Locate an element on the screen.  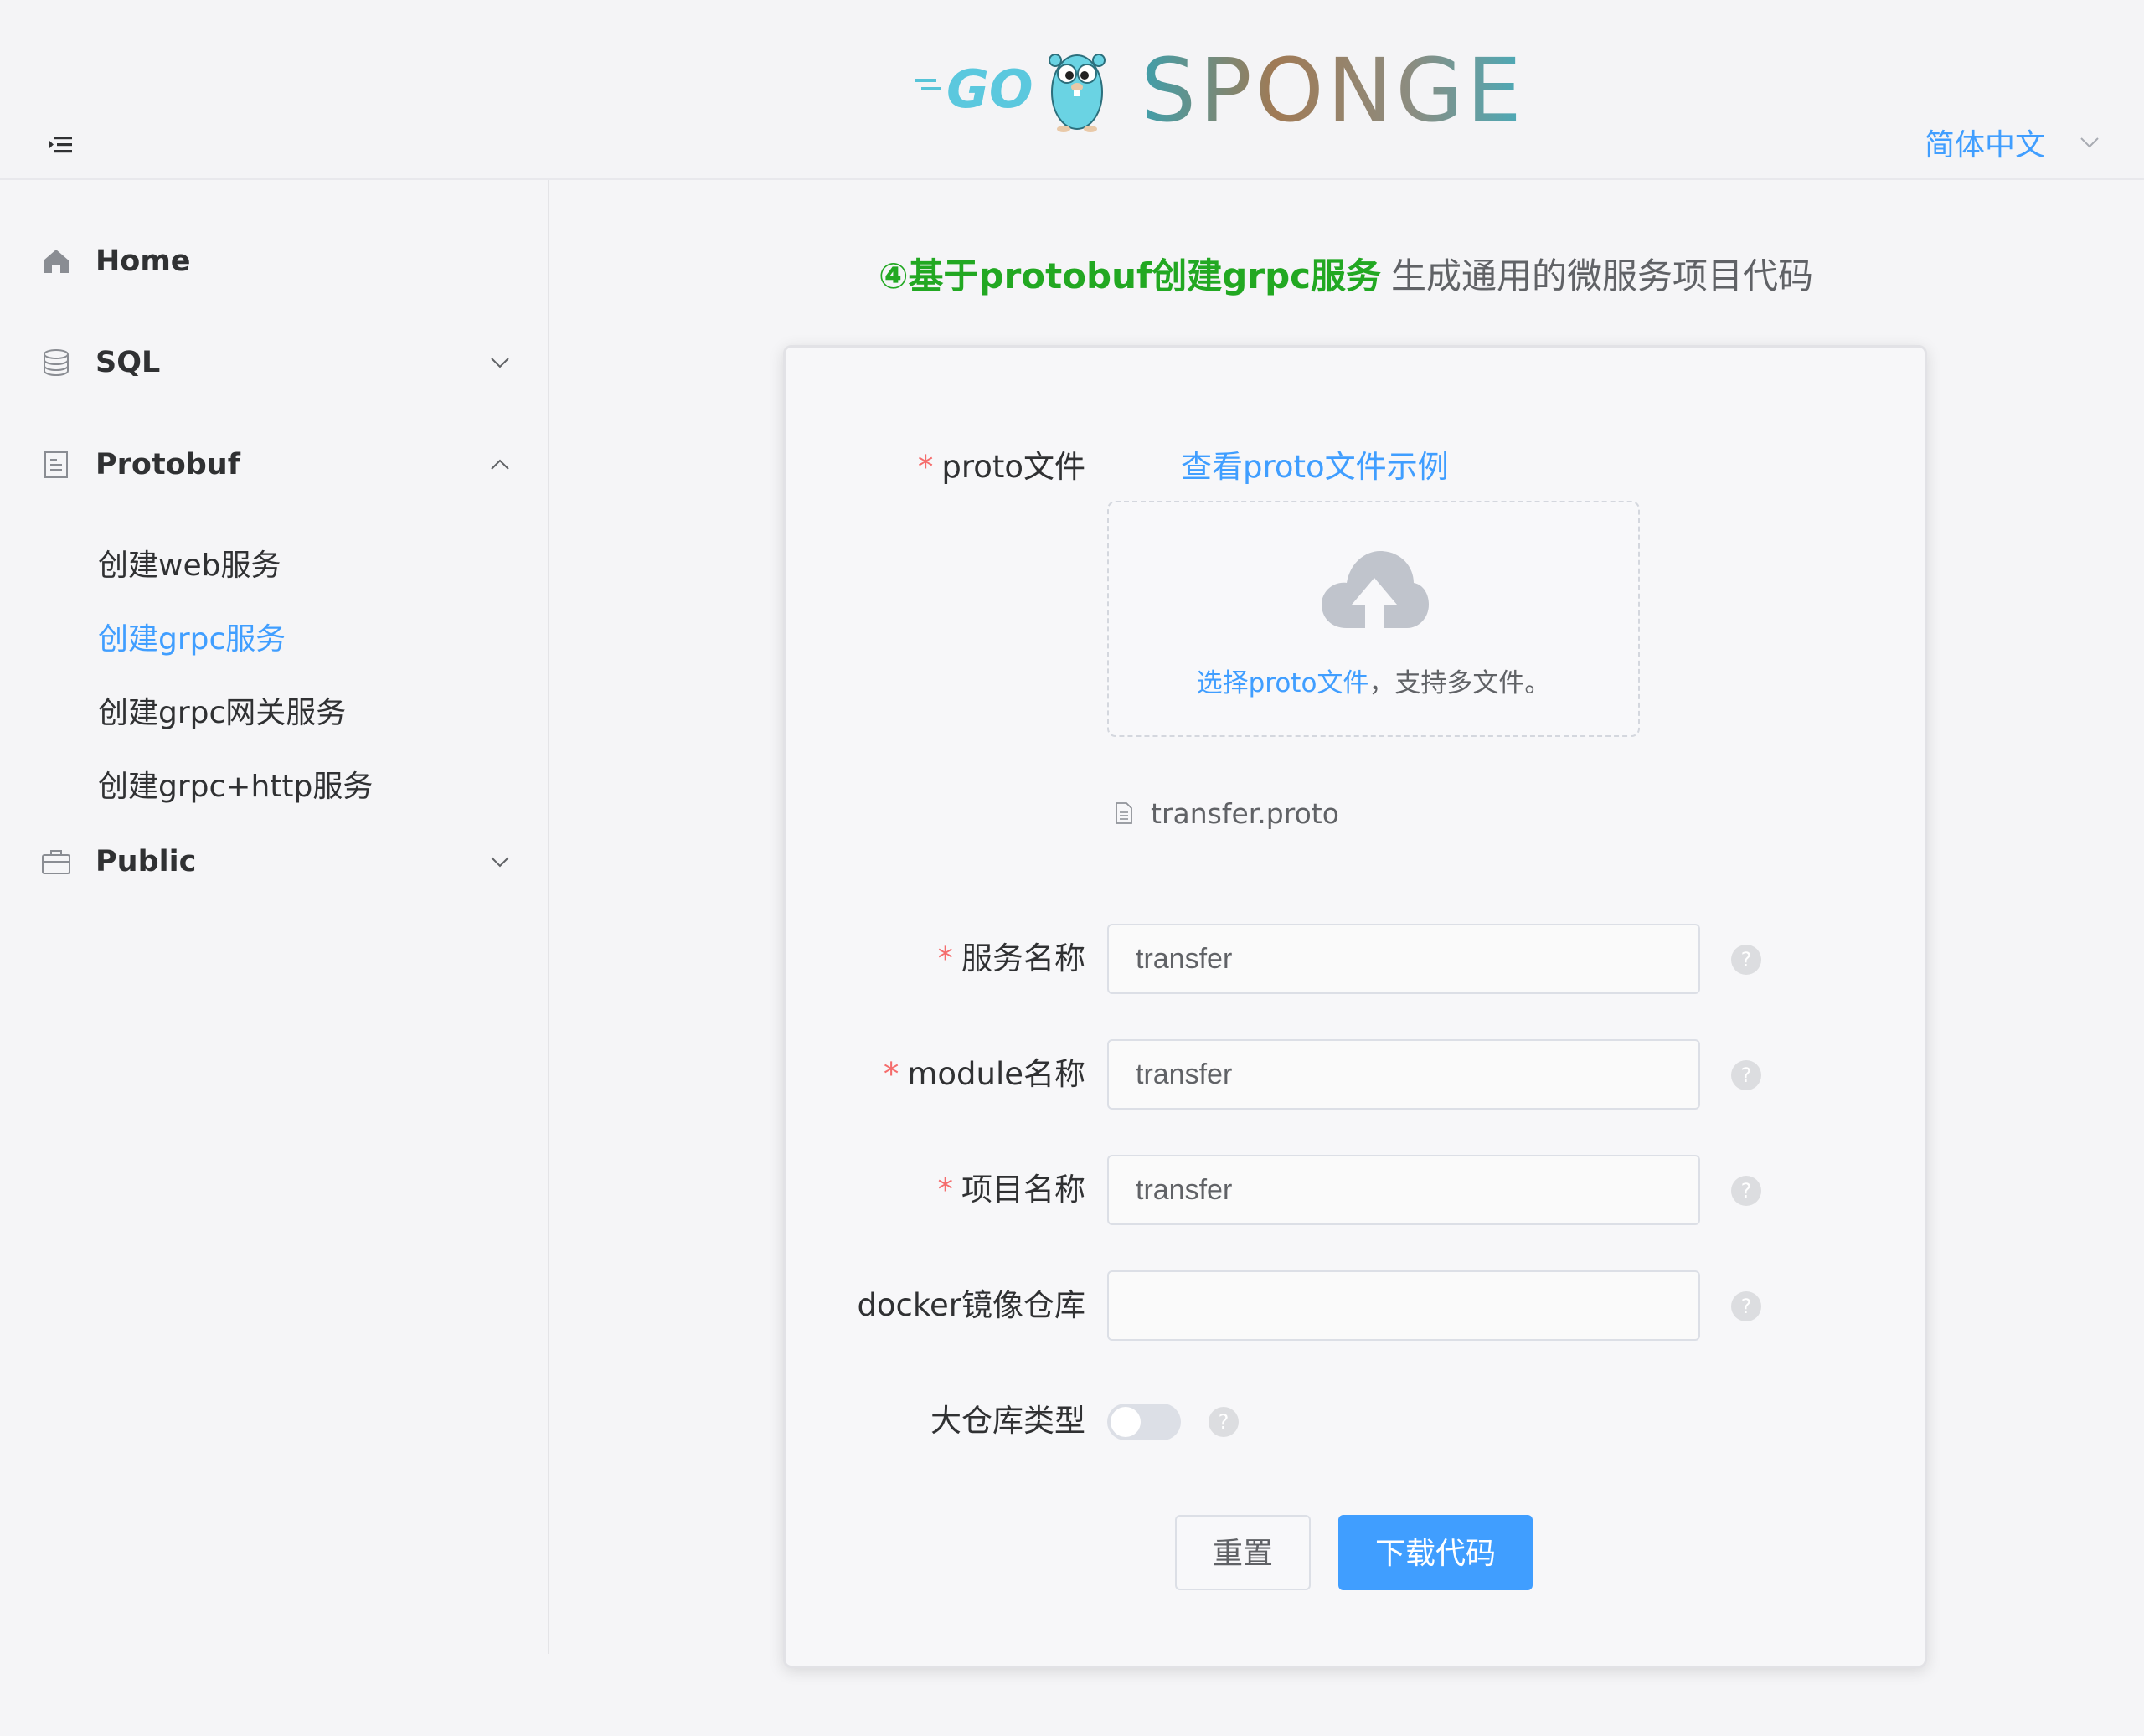
sidebar-subitem-label: 创建grpc+http服务 is located at coordinates (236, 787).